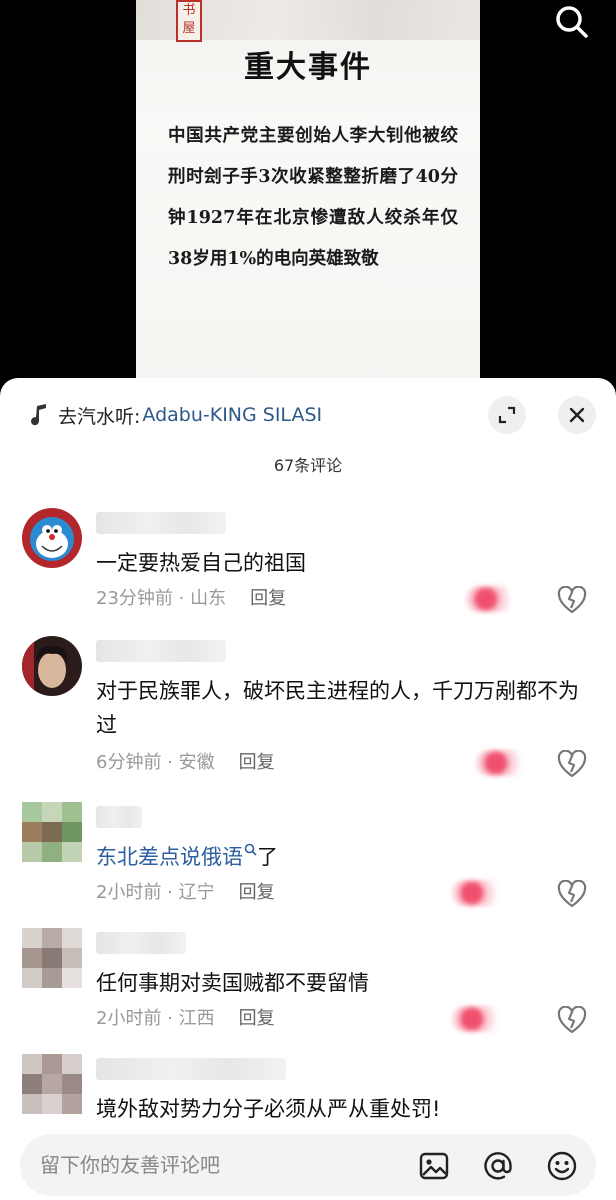  Describe the element at coordinates (434, 1166) in the screenshot. I see `image-icon` at that location.